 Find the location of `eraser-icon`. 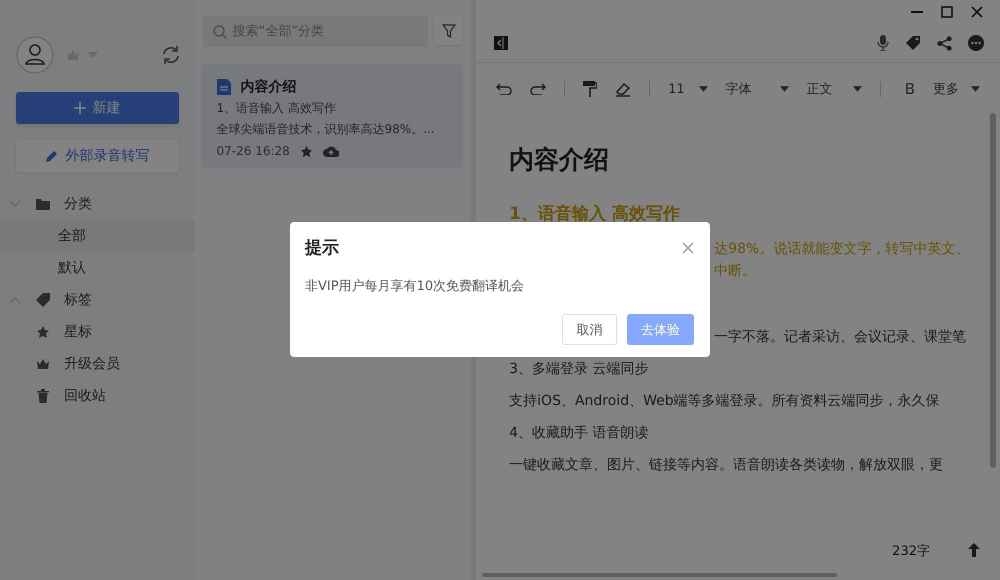

eraser-icon is located at coordinates (623, 89).